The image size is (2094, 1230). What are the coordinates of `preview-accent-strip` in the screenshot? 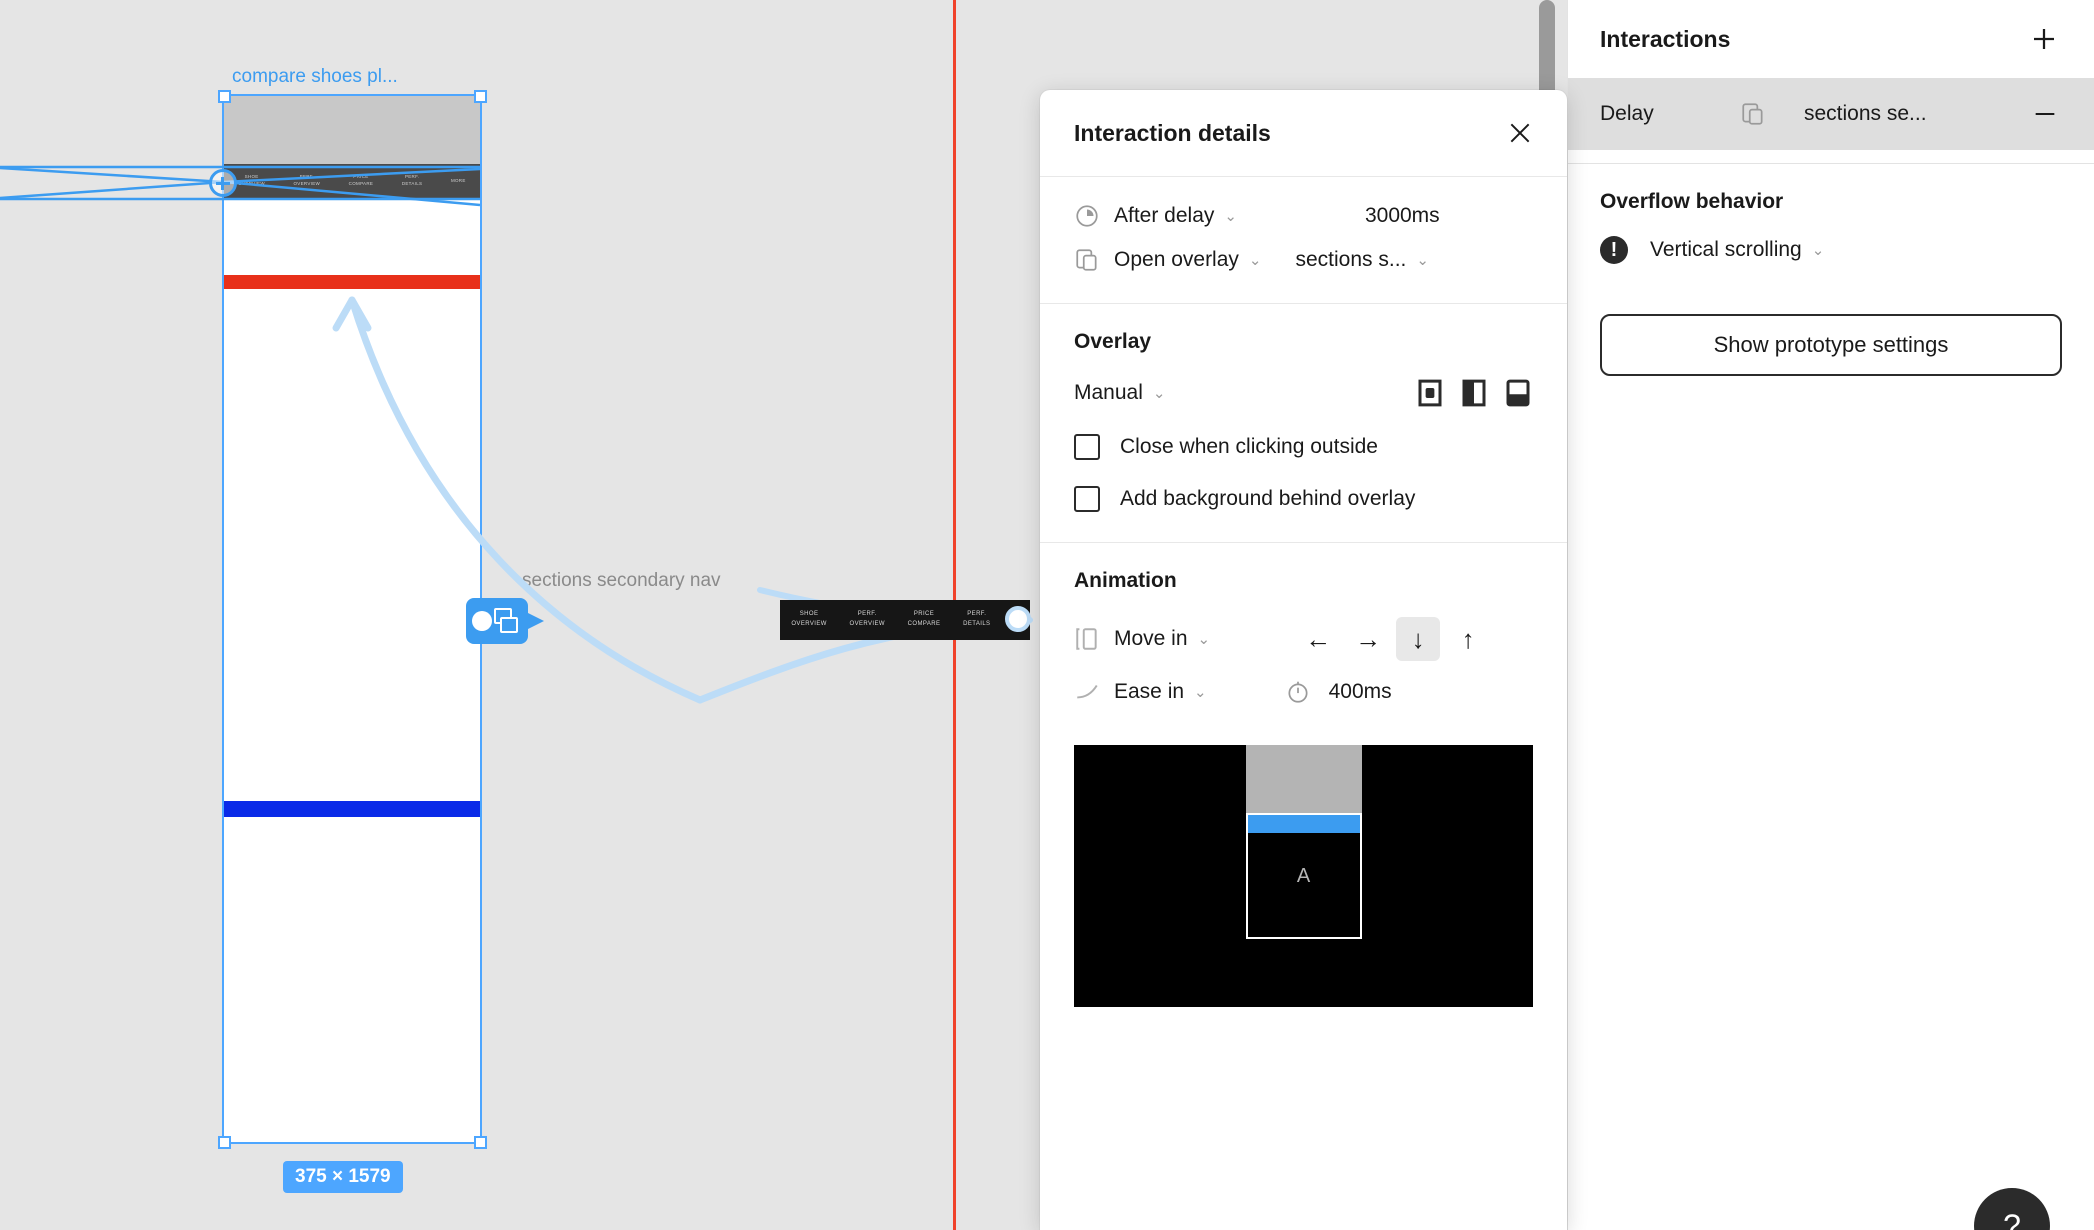 It's located at (1303, 824).